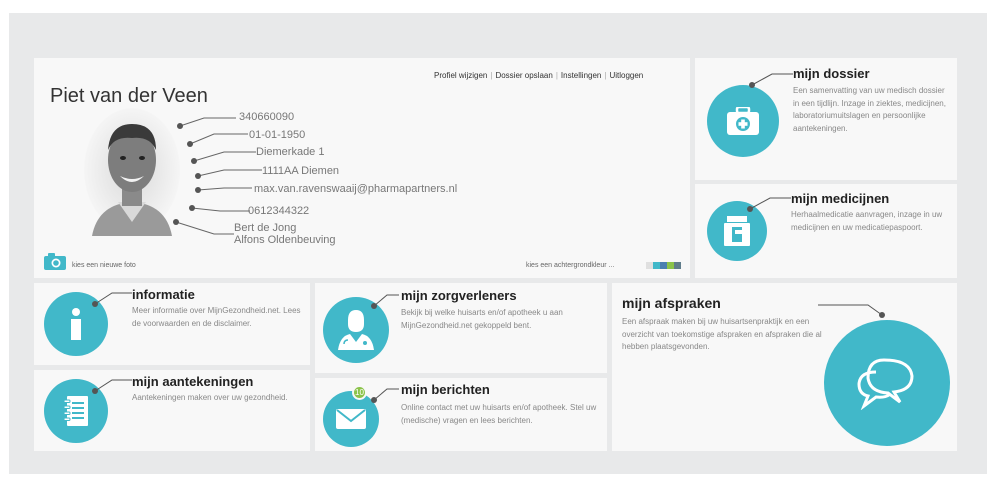 The height and width of the screenshot is (479, 997). What do you see at coordinates (670, 265) in the screenshot?
I see `swatch-green` at bounding box center [670, 265].